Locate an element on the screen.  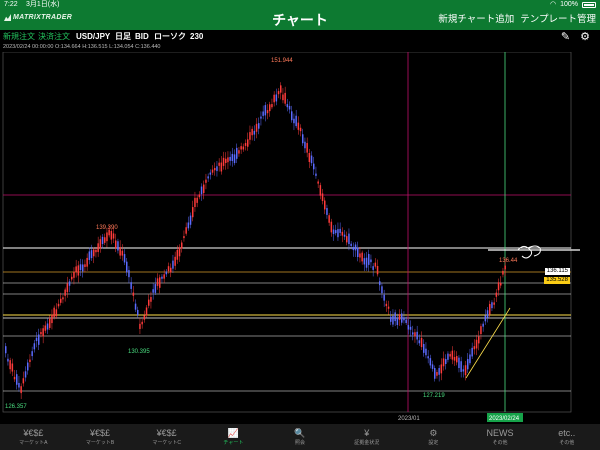
tab-market-b: ¥€$£ マーケットB is located at coordinates (100, 437).